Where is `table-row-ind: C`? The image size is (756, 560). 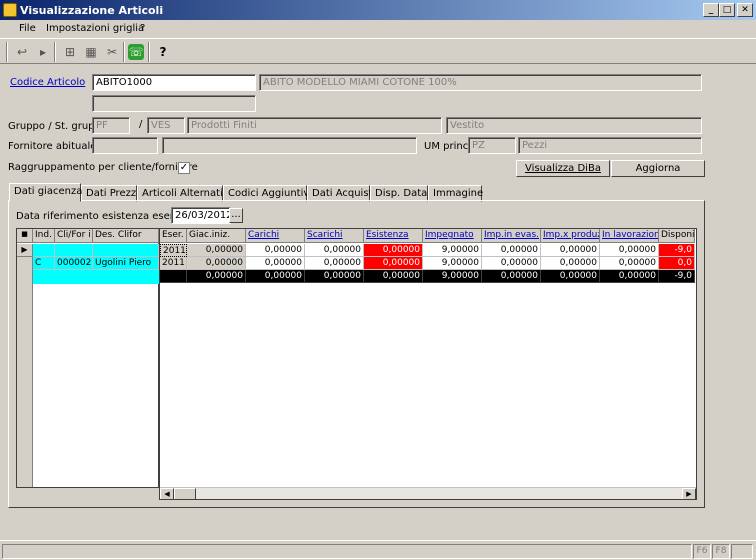
table-row-ind: C is located at coordinates (44, 263).